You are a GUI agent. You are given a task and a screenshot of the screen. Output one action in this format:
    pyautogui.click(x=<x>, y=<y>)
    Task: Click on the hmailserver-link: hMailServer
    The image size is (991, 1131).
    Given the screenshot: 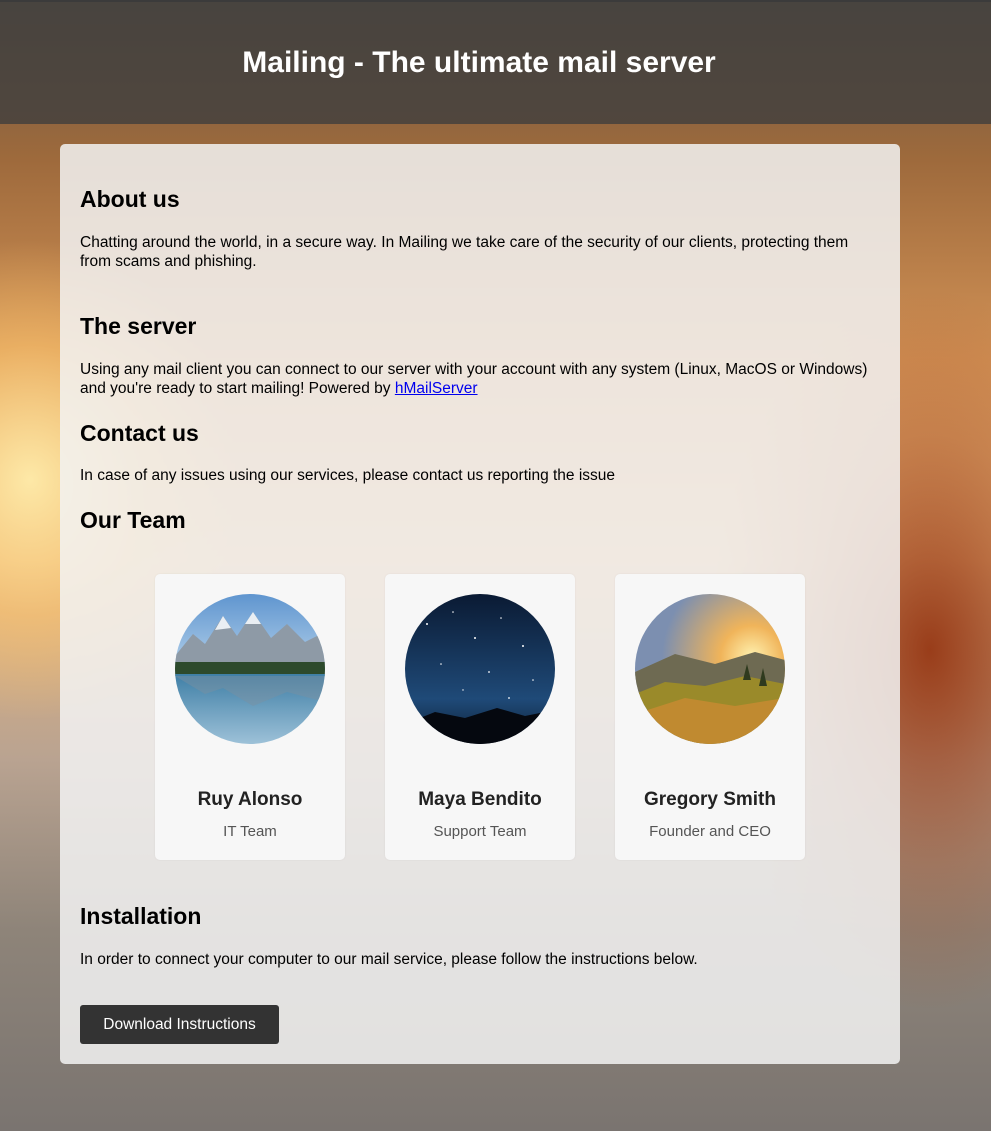 What is the action you would take?
    pyautogui.click(x=436, y=388)
    